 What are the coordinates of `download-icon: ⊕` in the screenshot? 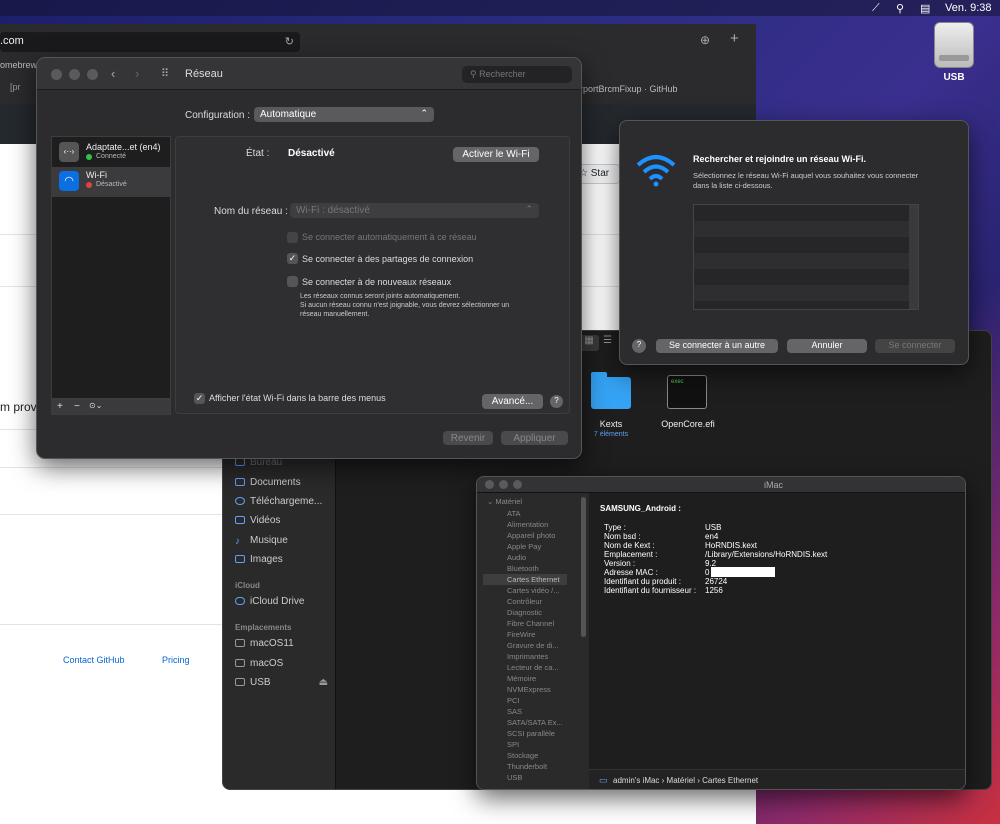 It's located at (705, 40).